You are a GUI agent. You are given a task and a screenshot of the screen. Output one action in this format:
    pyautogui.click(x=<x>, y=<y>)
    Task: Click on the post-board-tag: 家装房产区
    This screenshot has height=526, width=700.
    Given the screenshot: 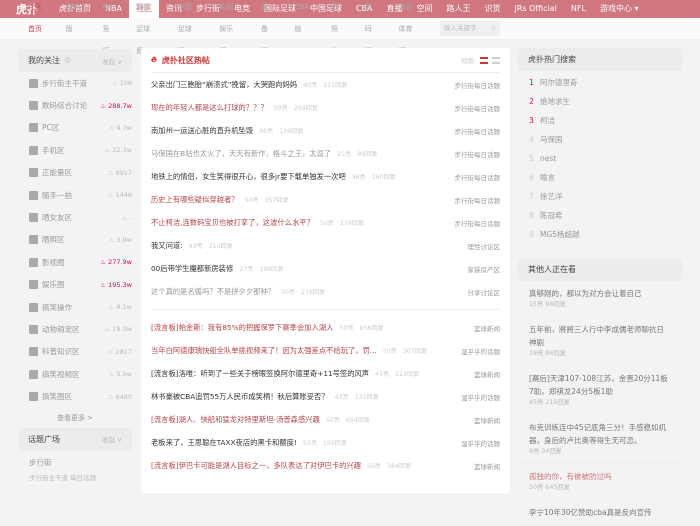 What is the action you would take?
    pyautogui.click(x=484, y=269)
    